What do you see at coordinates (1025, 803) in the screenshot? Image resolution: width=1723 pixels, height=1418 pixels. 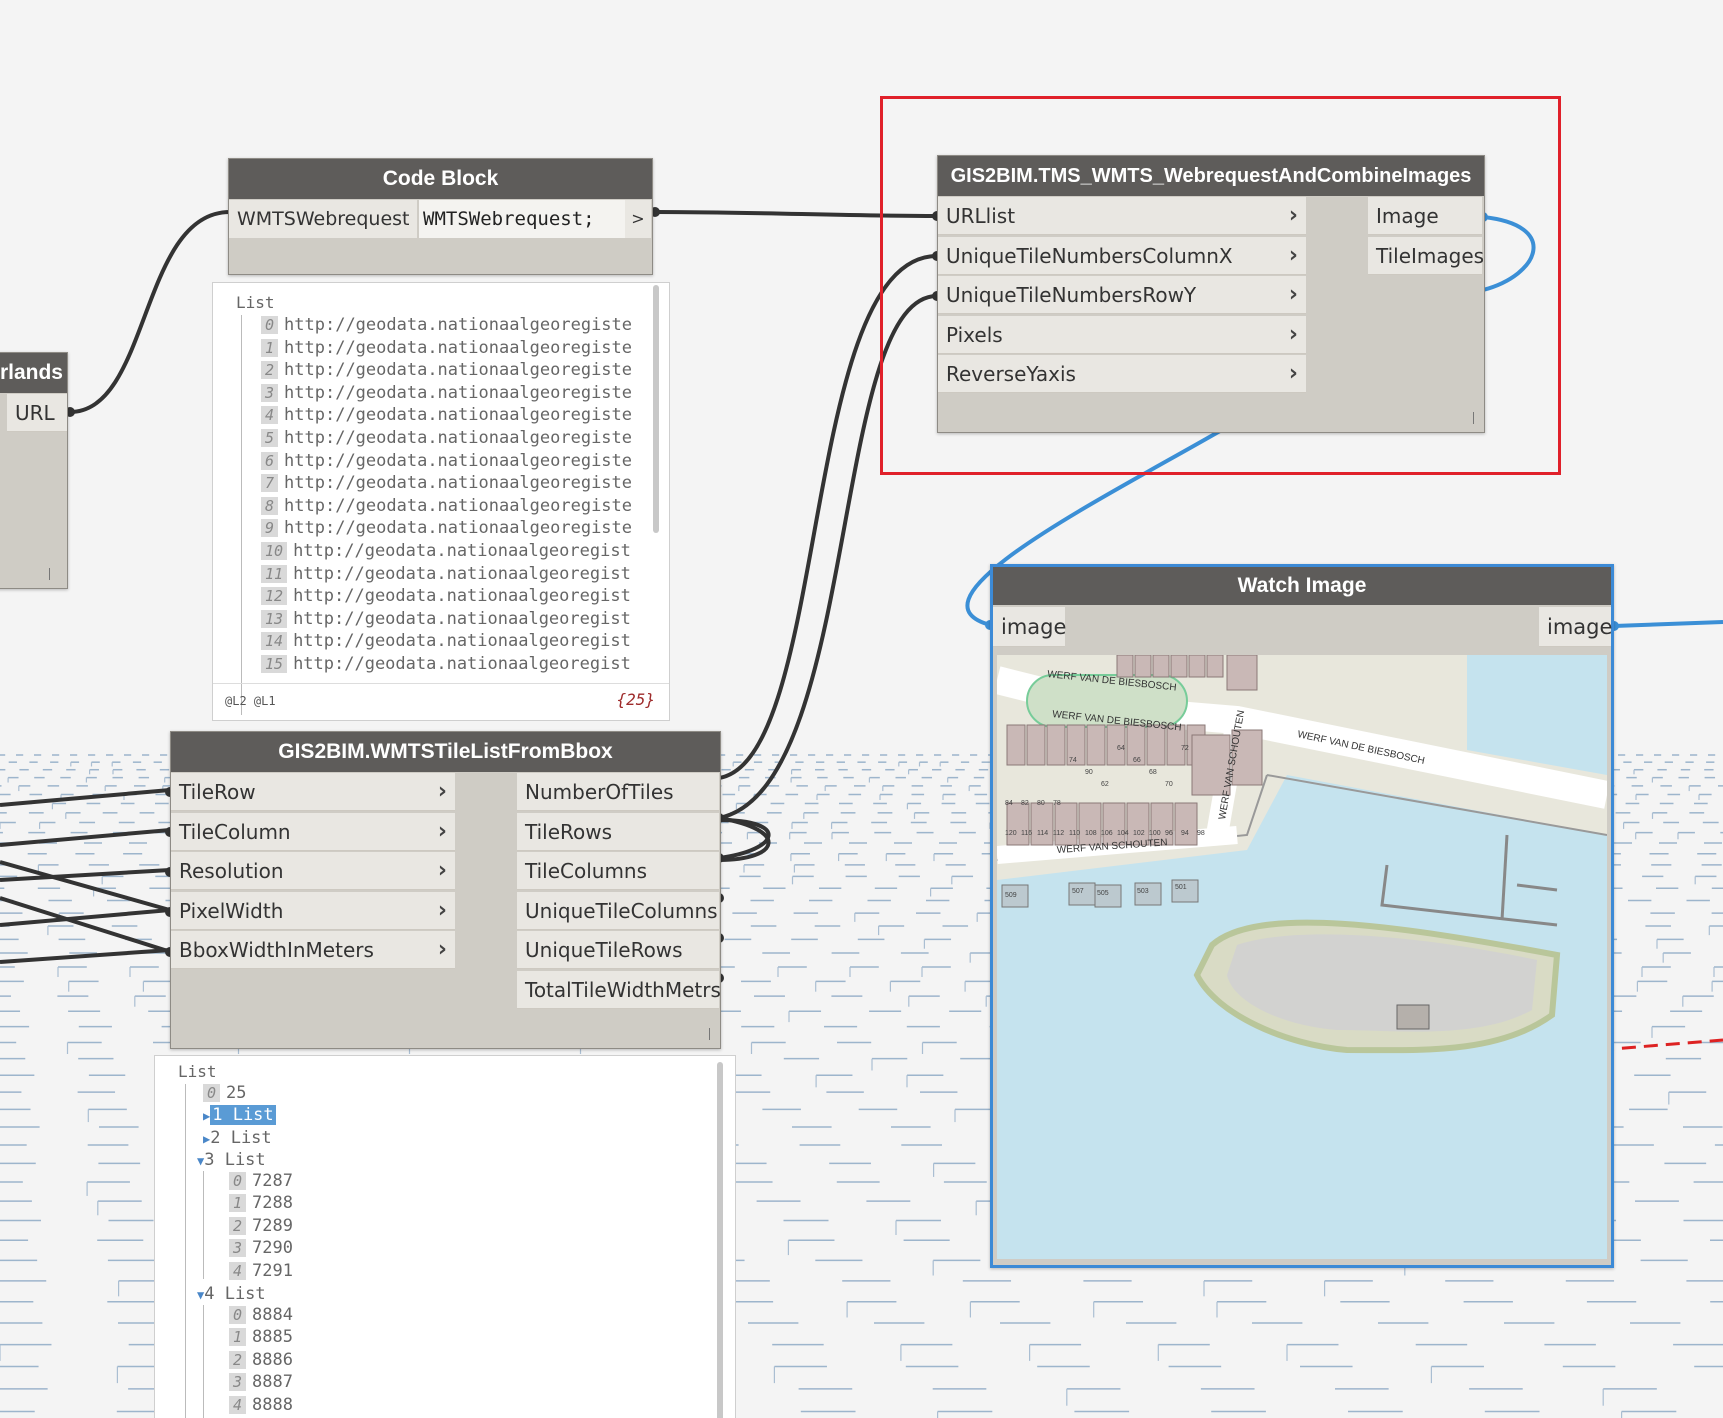 I see `plot-number: 82` at bounding box center [1025, 803].